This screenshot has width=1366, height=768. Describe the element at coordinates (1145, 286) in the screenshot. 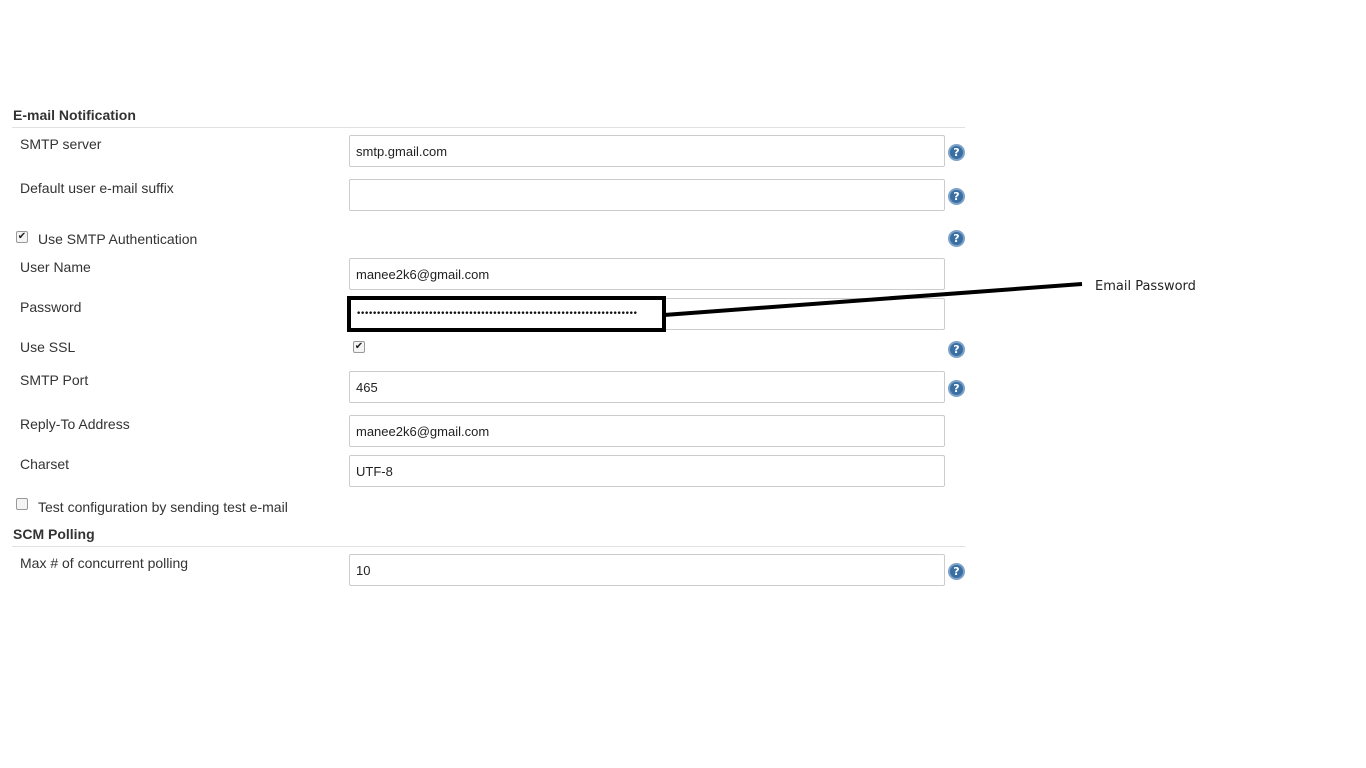

I see `annotation-label: Email Password` at that location.